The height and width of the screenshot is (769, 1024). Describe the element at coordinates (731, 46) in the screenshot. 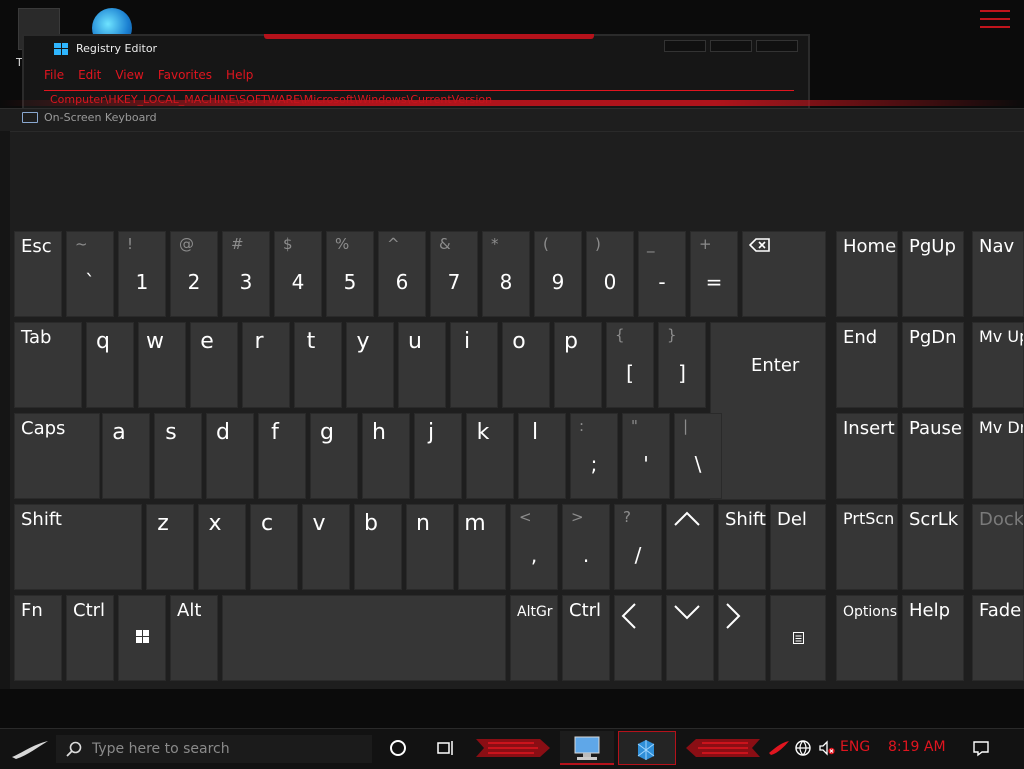

I see `maximize-button` at that location.